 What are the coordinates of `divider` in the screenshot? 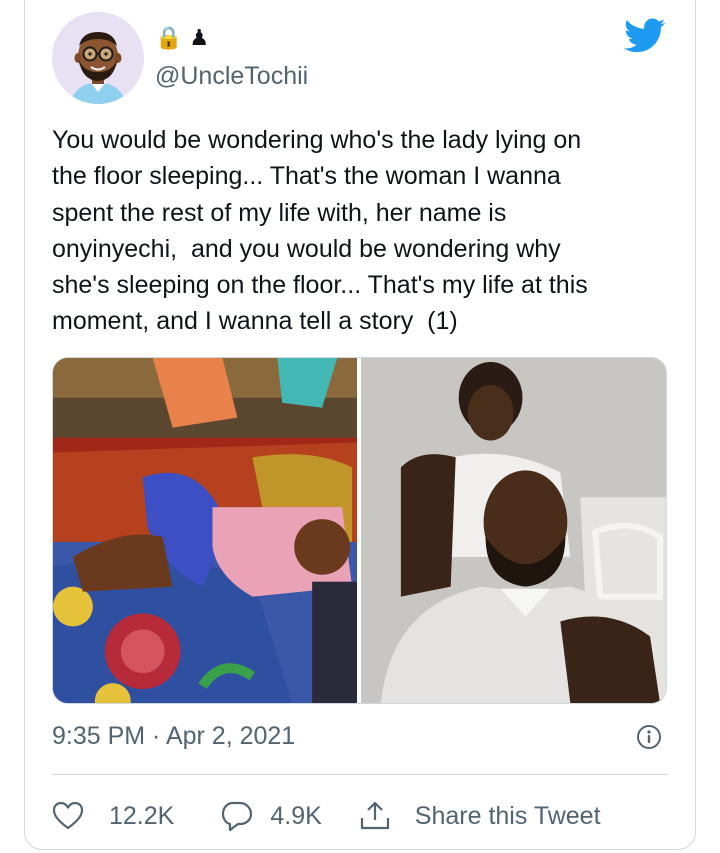 It's located at (360, 774).